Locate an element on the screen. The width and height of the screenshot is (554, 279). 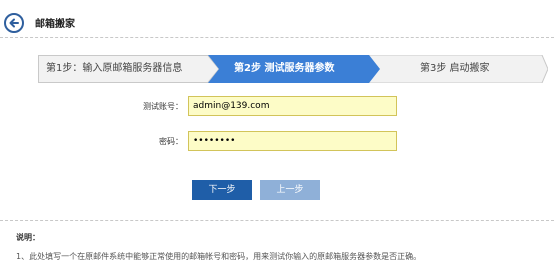
password-input is located at coordinates (292, 141).